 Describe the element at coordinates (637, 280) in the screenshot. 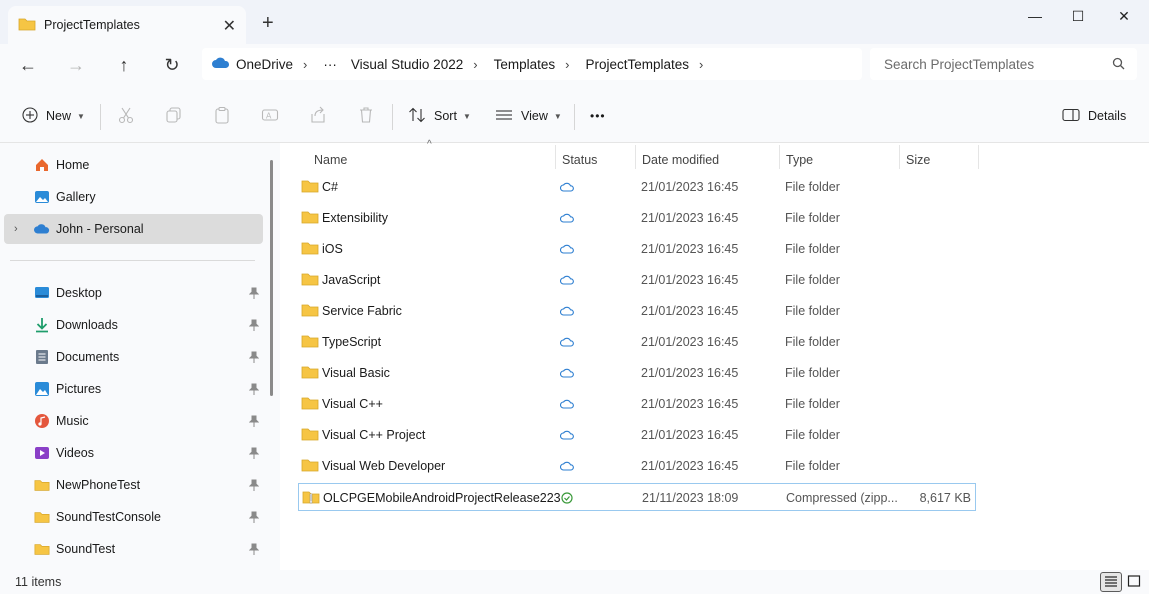

I see `file-row: JavaScript 21/01/2023 16:45 File folder` at that location.